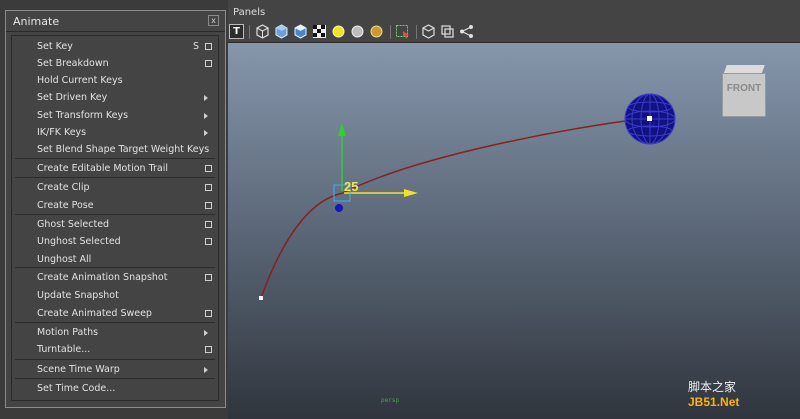 This screenshot has height=419, width=800. I want to click on trail-start-key, so click(261, 298).